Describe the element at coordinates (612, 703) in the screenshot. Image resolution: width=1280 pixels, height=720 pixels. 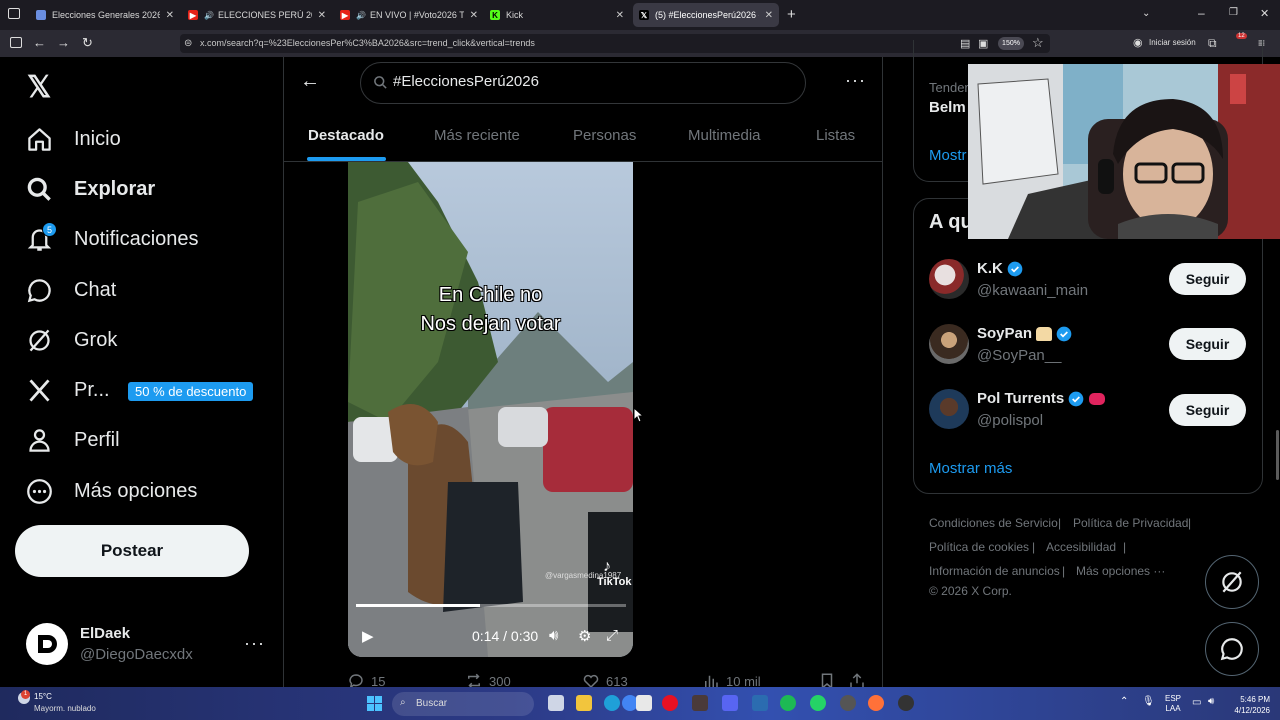
I see `edge-icon` at that location.